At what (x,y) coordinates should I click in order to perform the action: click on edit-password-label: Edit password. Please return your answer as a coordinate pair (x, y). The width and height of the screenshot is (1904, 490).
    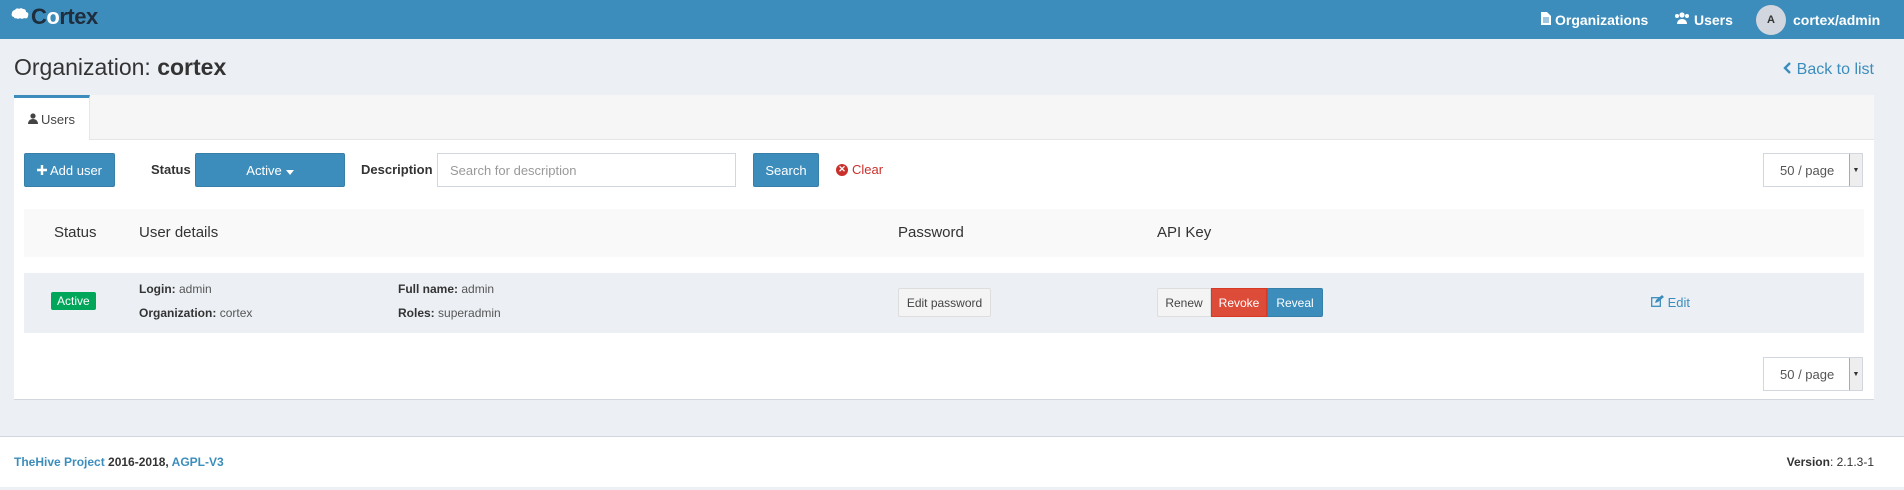
    Looking at the image, I should click on (944, 302).